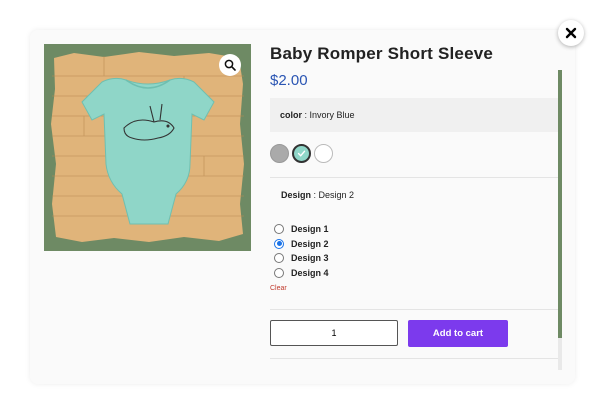 Image resolution: width=600 pixels, height=400 pixels. Describe the element at coordinates (279, 153) in the screenshot. I see `swatch-gray` at that location.